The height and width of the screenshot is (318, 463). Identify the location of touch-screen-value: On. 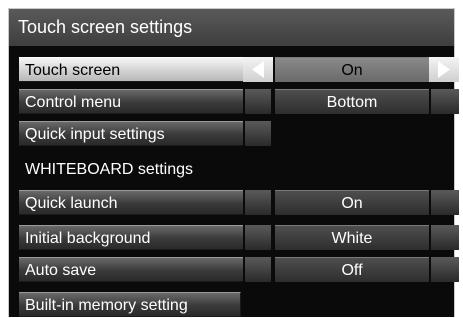
(352, 69).